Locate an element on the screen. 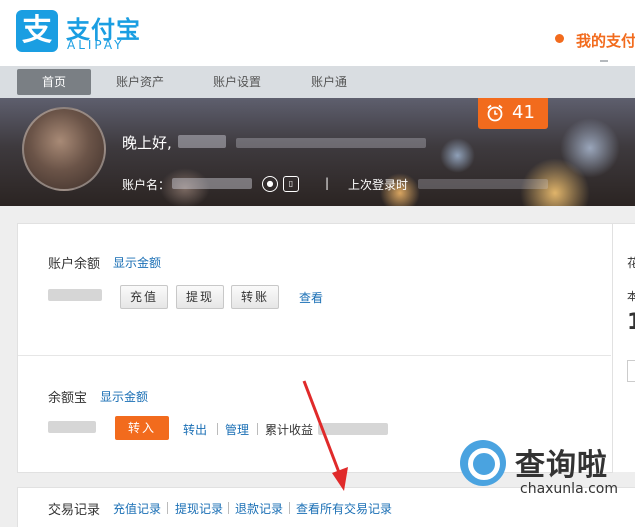 This screenshot has width=635, height=527. card-divider is located at coordinates (314, 355).